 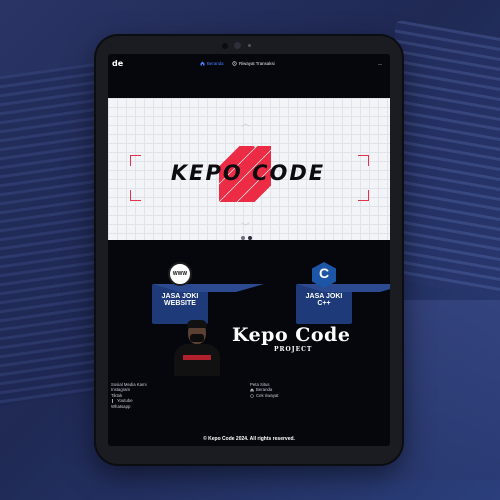 I want to click on chevron-down-icon: ﹀, so click(x=246, y=227).